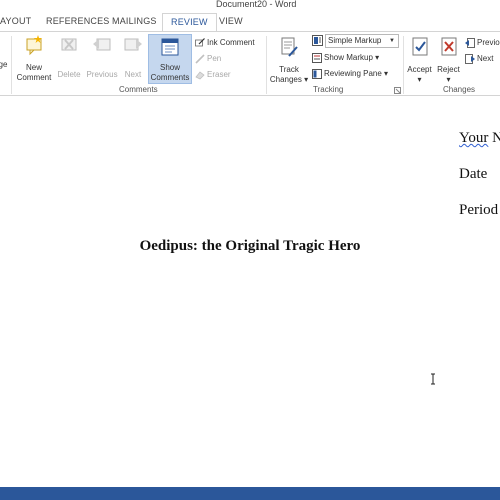 This screenshot has height=500, width=500. What do you see at coordinates (289, 60) in the screenshot?
I see `track-changes-button: Track Changes ▾` at bounding box center [289, 60].